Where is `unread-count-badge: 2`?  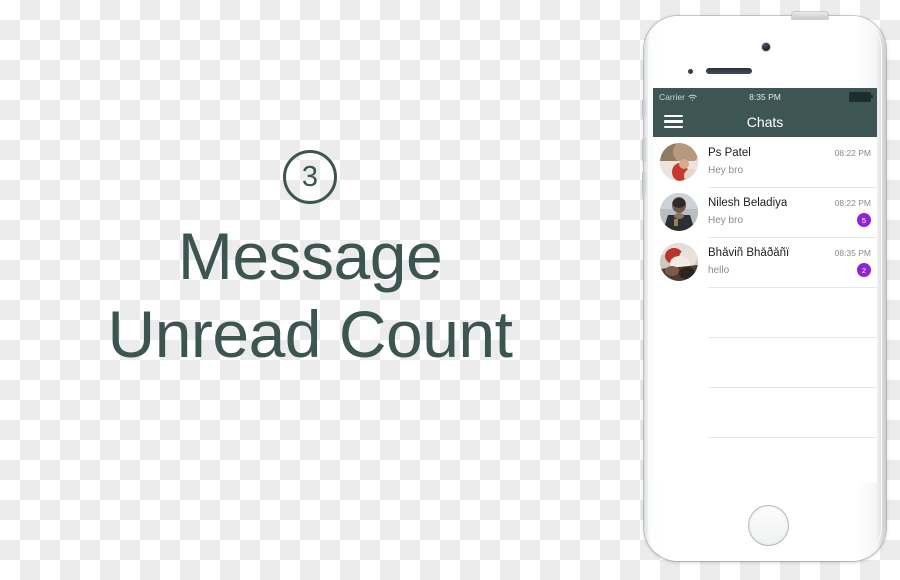 unread-count-badge: 2 is located at coordinates (864, 270).